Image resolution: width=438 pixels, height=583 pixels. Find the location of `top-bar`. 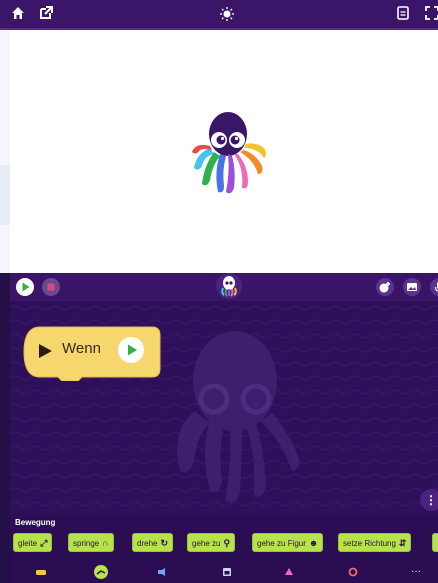

top-bar is located at coordinates (219, 15).